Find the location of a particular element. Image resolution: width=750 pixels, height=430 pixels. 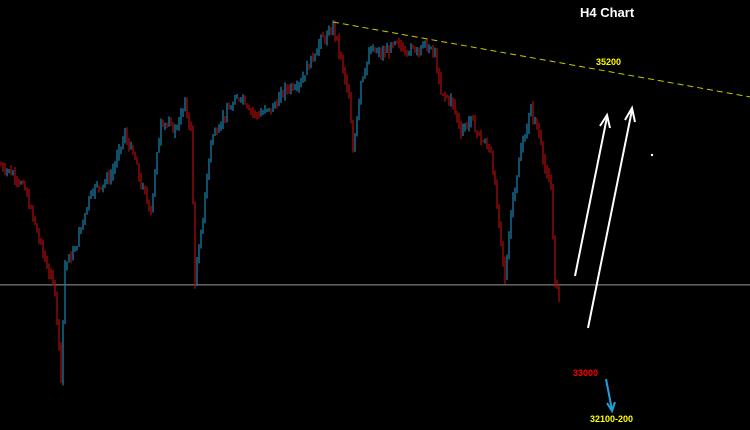

level-label-target: 32100-200 is located at coordinates (612, 419).